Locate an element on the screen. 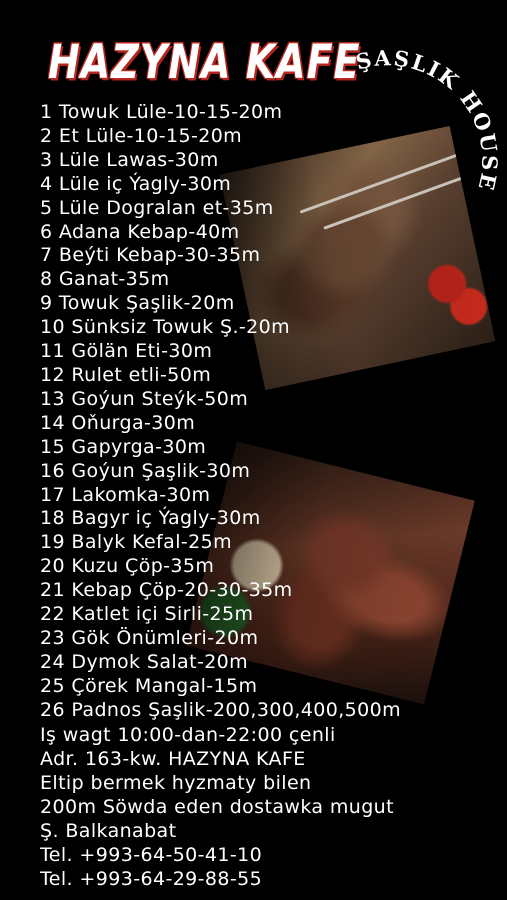 This screenshot has width=507, height=900. menu-item: 21 Kebap Çöp-20-30-35m is located at coordinates (166, 590).